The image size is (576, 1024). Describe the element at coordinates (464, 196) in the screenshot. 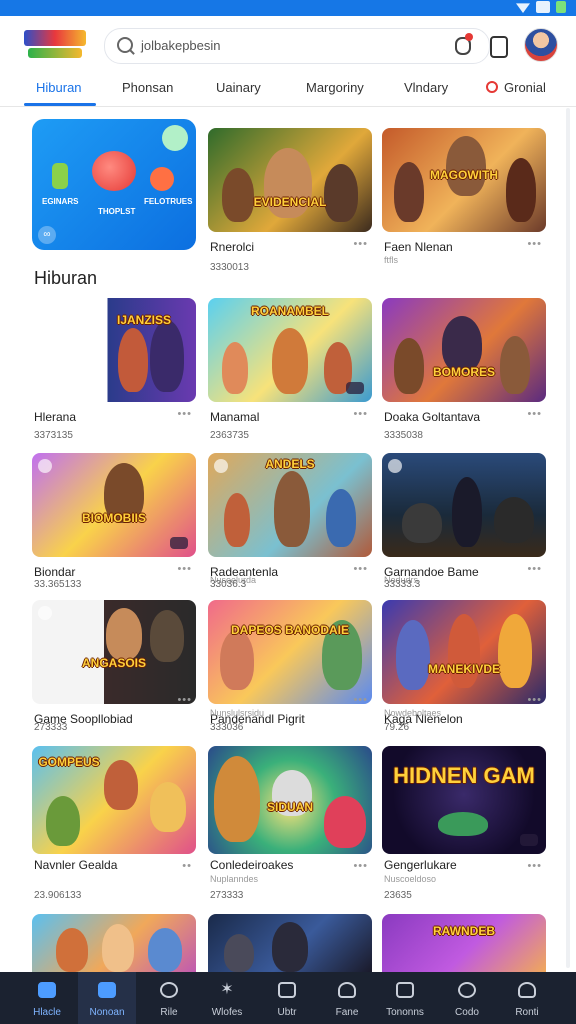

I see `game-card: MAGOWITH Faen Nlenan ••• ftfls` at that location.